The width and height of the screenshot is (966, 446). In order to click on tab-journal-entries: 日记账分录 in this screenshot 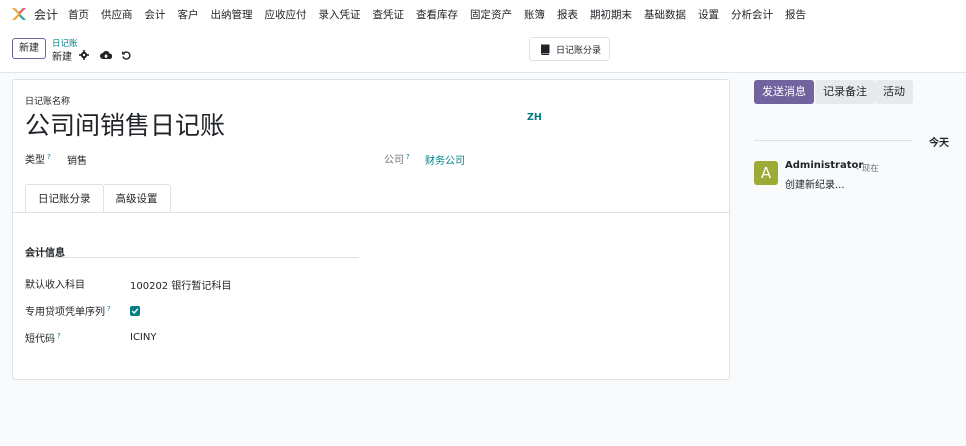, I will do `click(64, 198)`.